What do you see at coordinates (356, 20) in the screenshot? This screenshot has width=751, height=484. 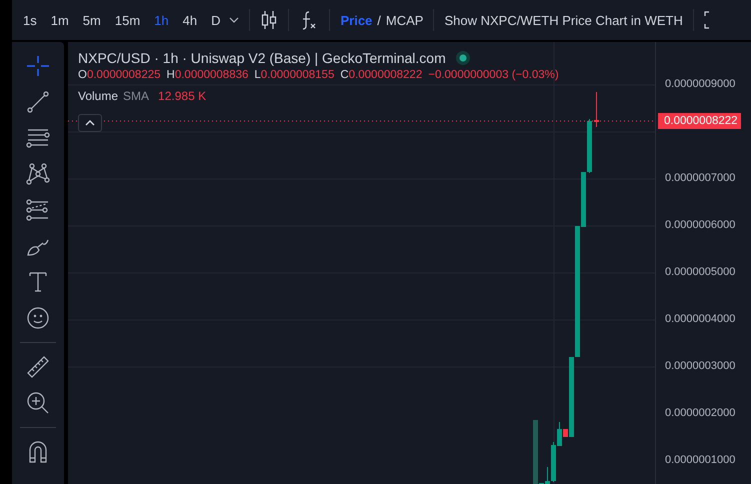 I see `price-mode-toggle: Price` at bounding box center [356, 20].